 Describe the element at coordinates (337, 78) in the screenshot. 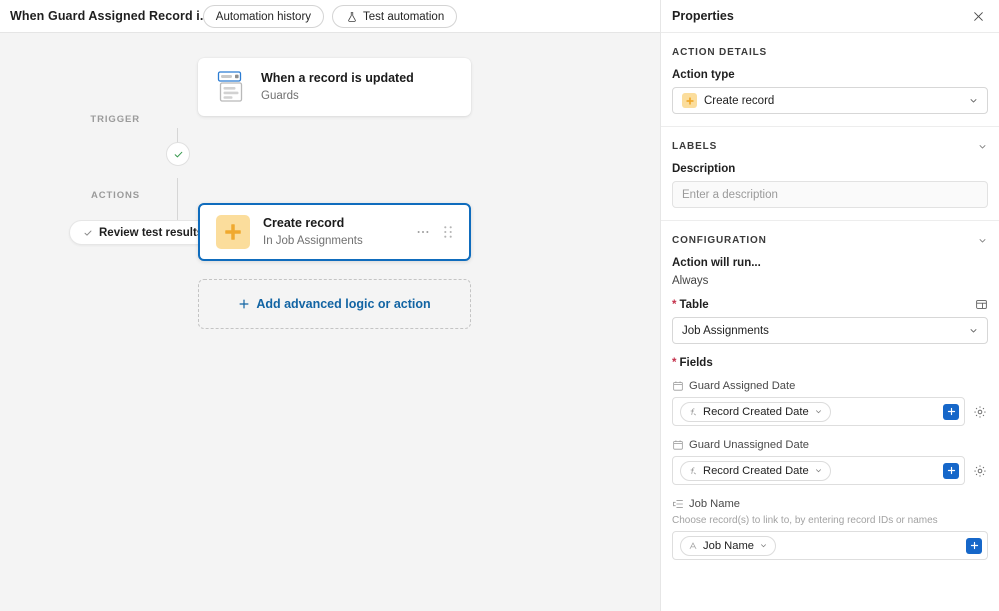

I see `trigger-card-title: When a record is updated` at that location.